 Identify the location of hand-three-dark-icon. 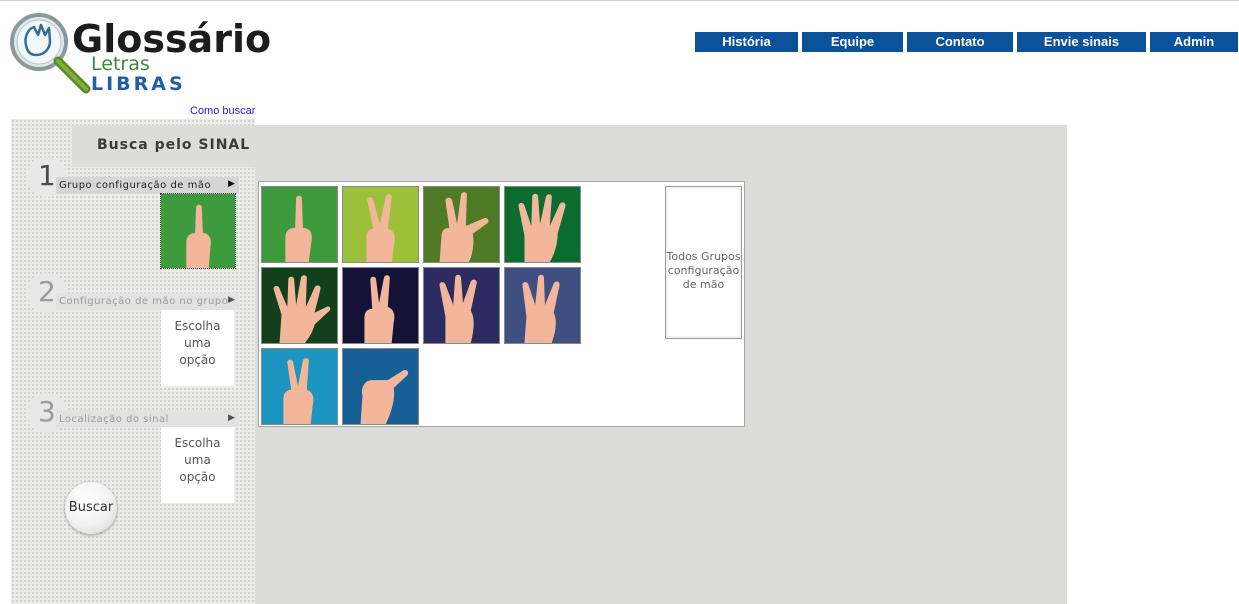
(461, 305).